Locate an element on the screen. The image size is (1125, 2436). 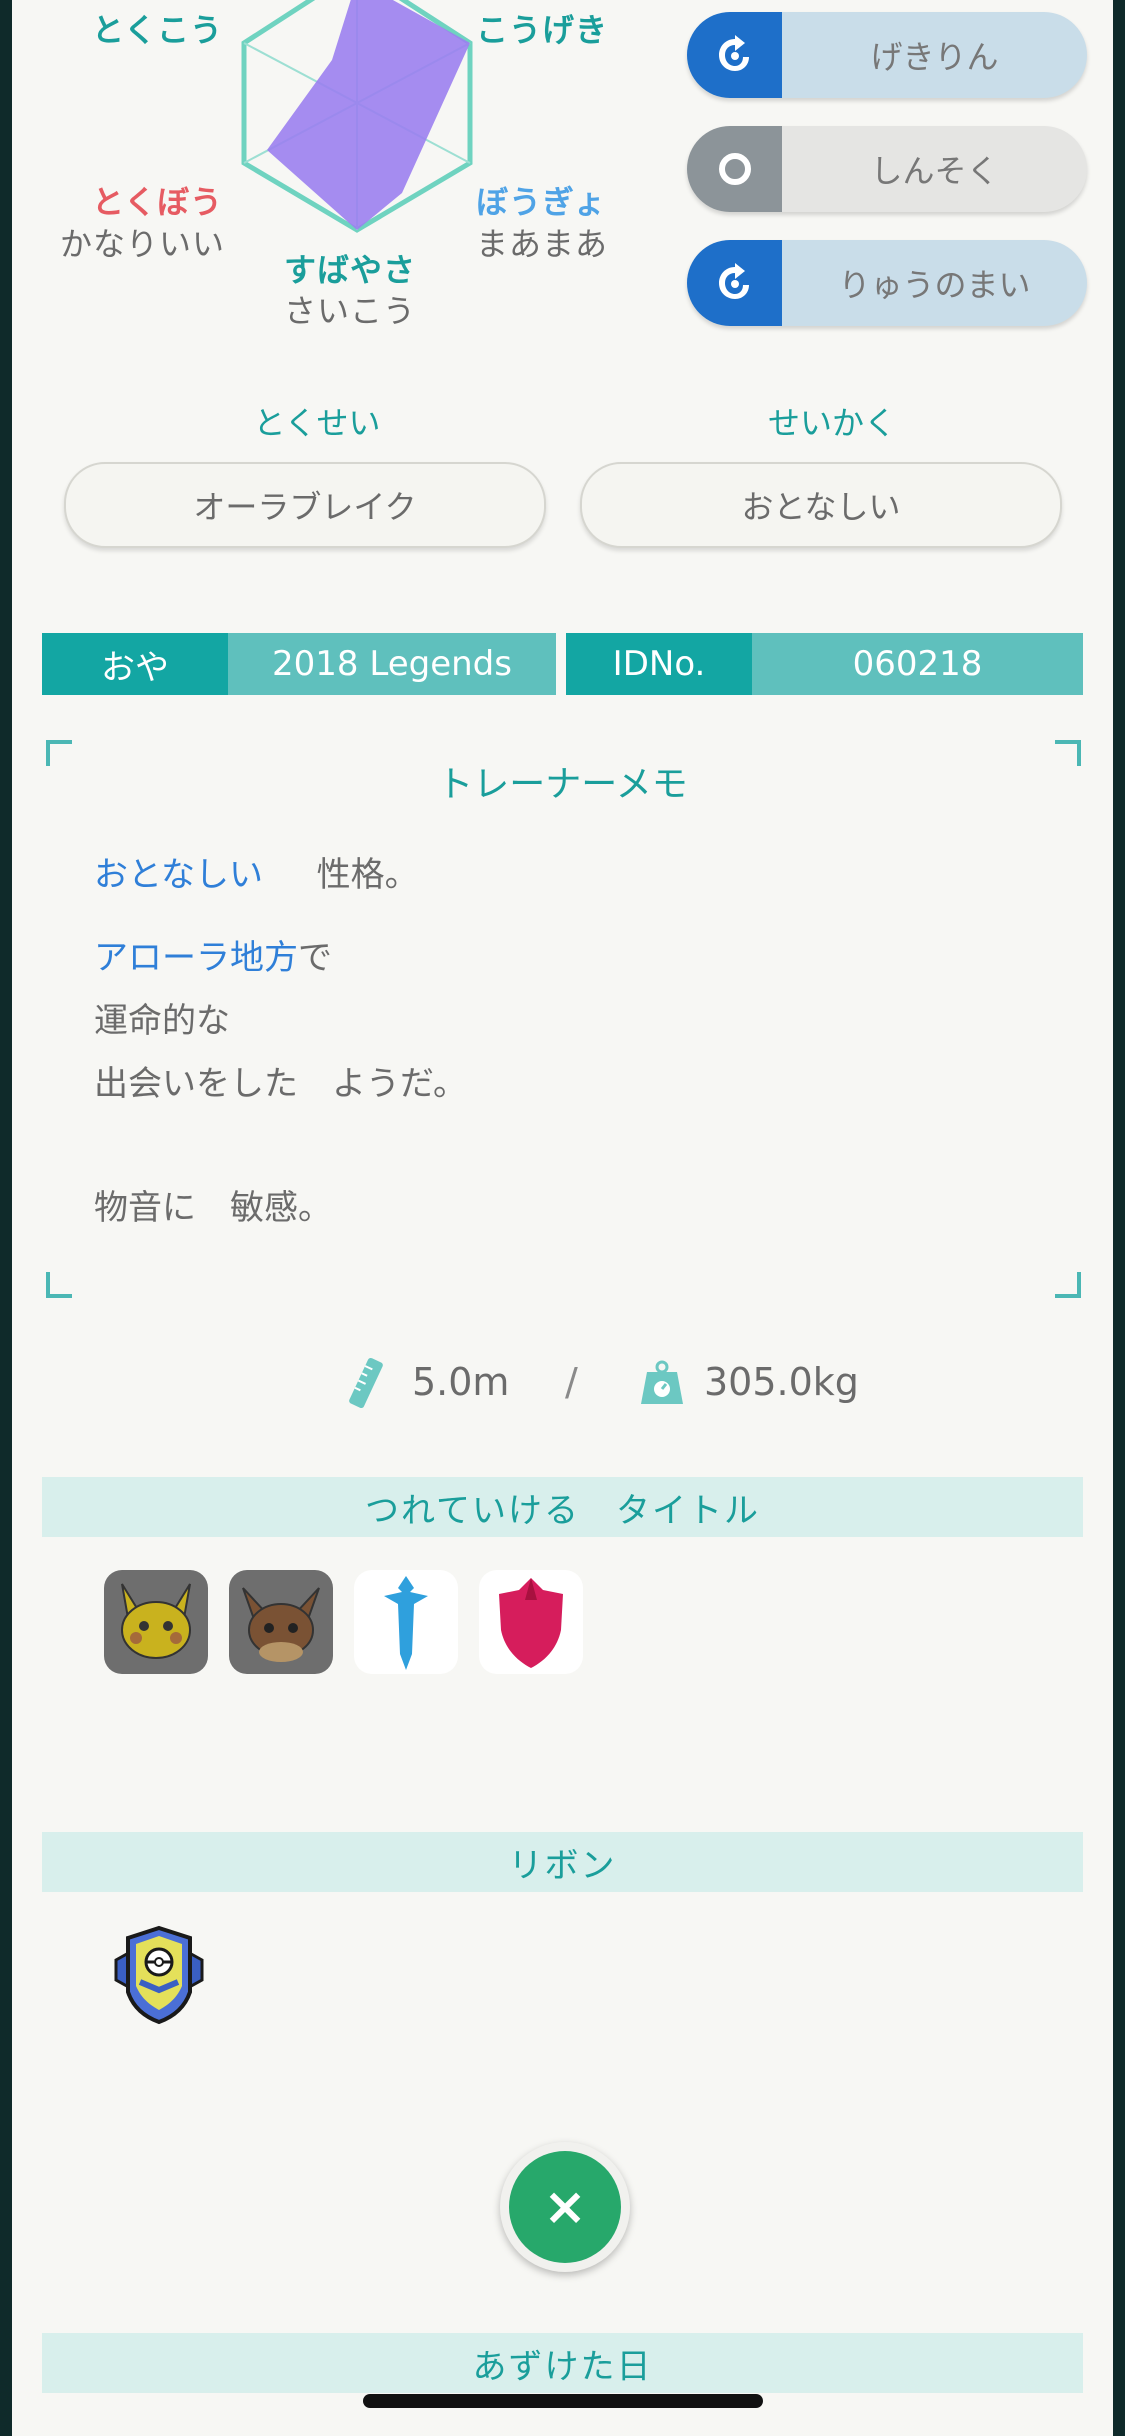
sword-icon is located at coordinates (406, 1622).